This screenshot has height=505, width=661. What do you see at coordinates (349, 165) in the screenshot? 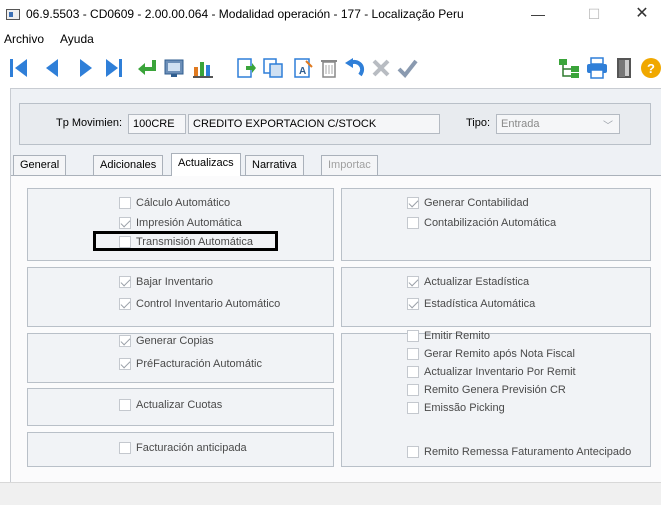
I see `tab-importac: Importac` at bounding box center [349, 165].